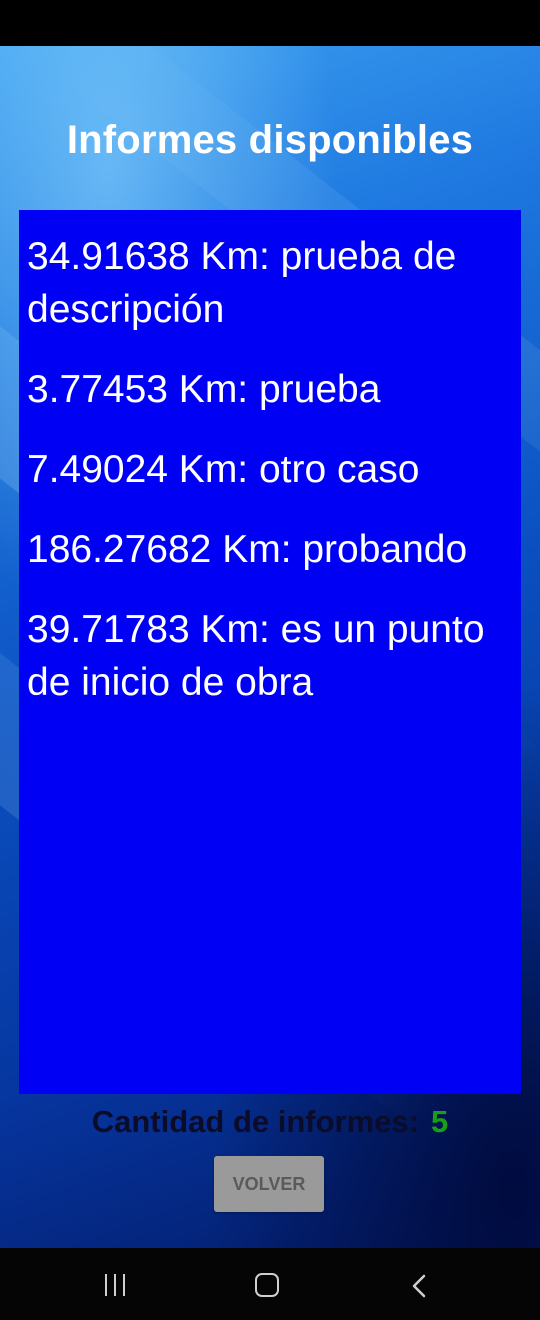 This screenshot has height=1320, width=540. What do you see at coordinates (270, 469) in the screenshot?
I see `list-item: 7.49024 Km: otro caso` at bounding box center [270, 469].